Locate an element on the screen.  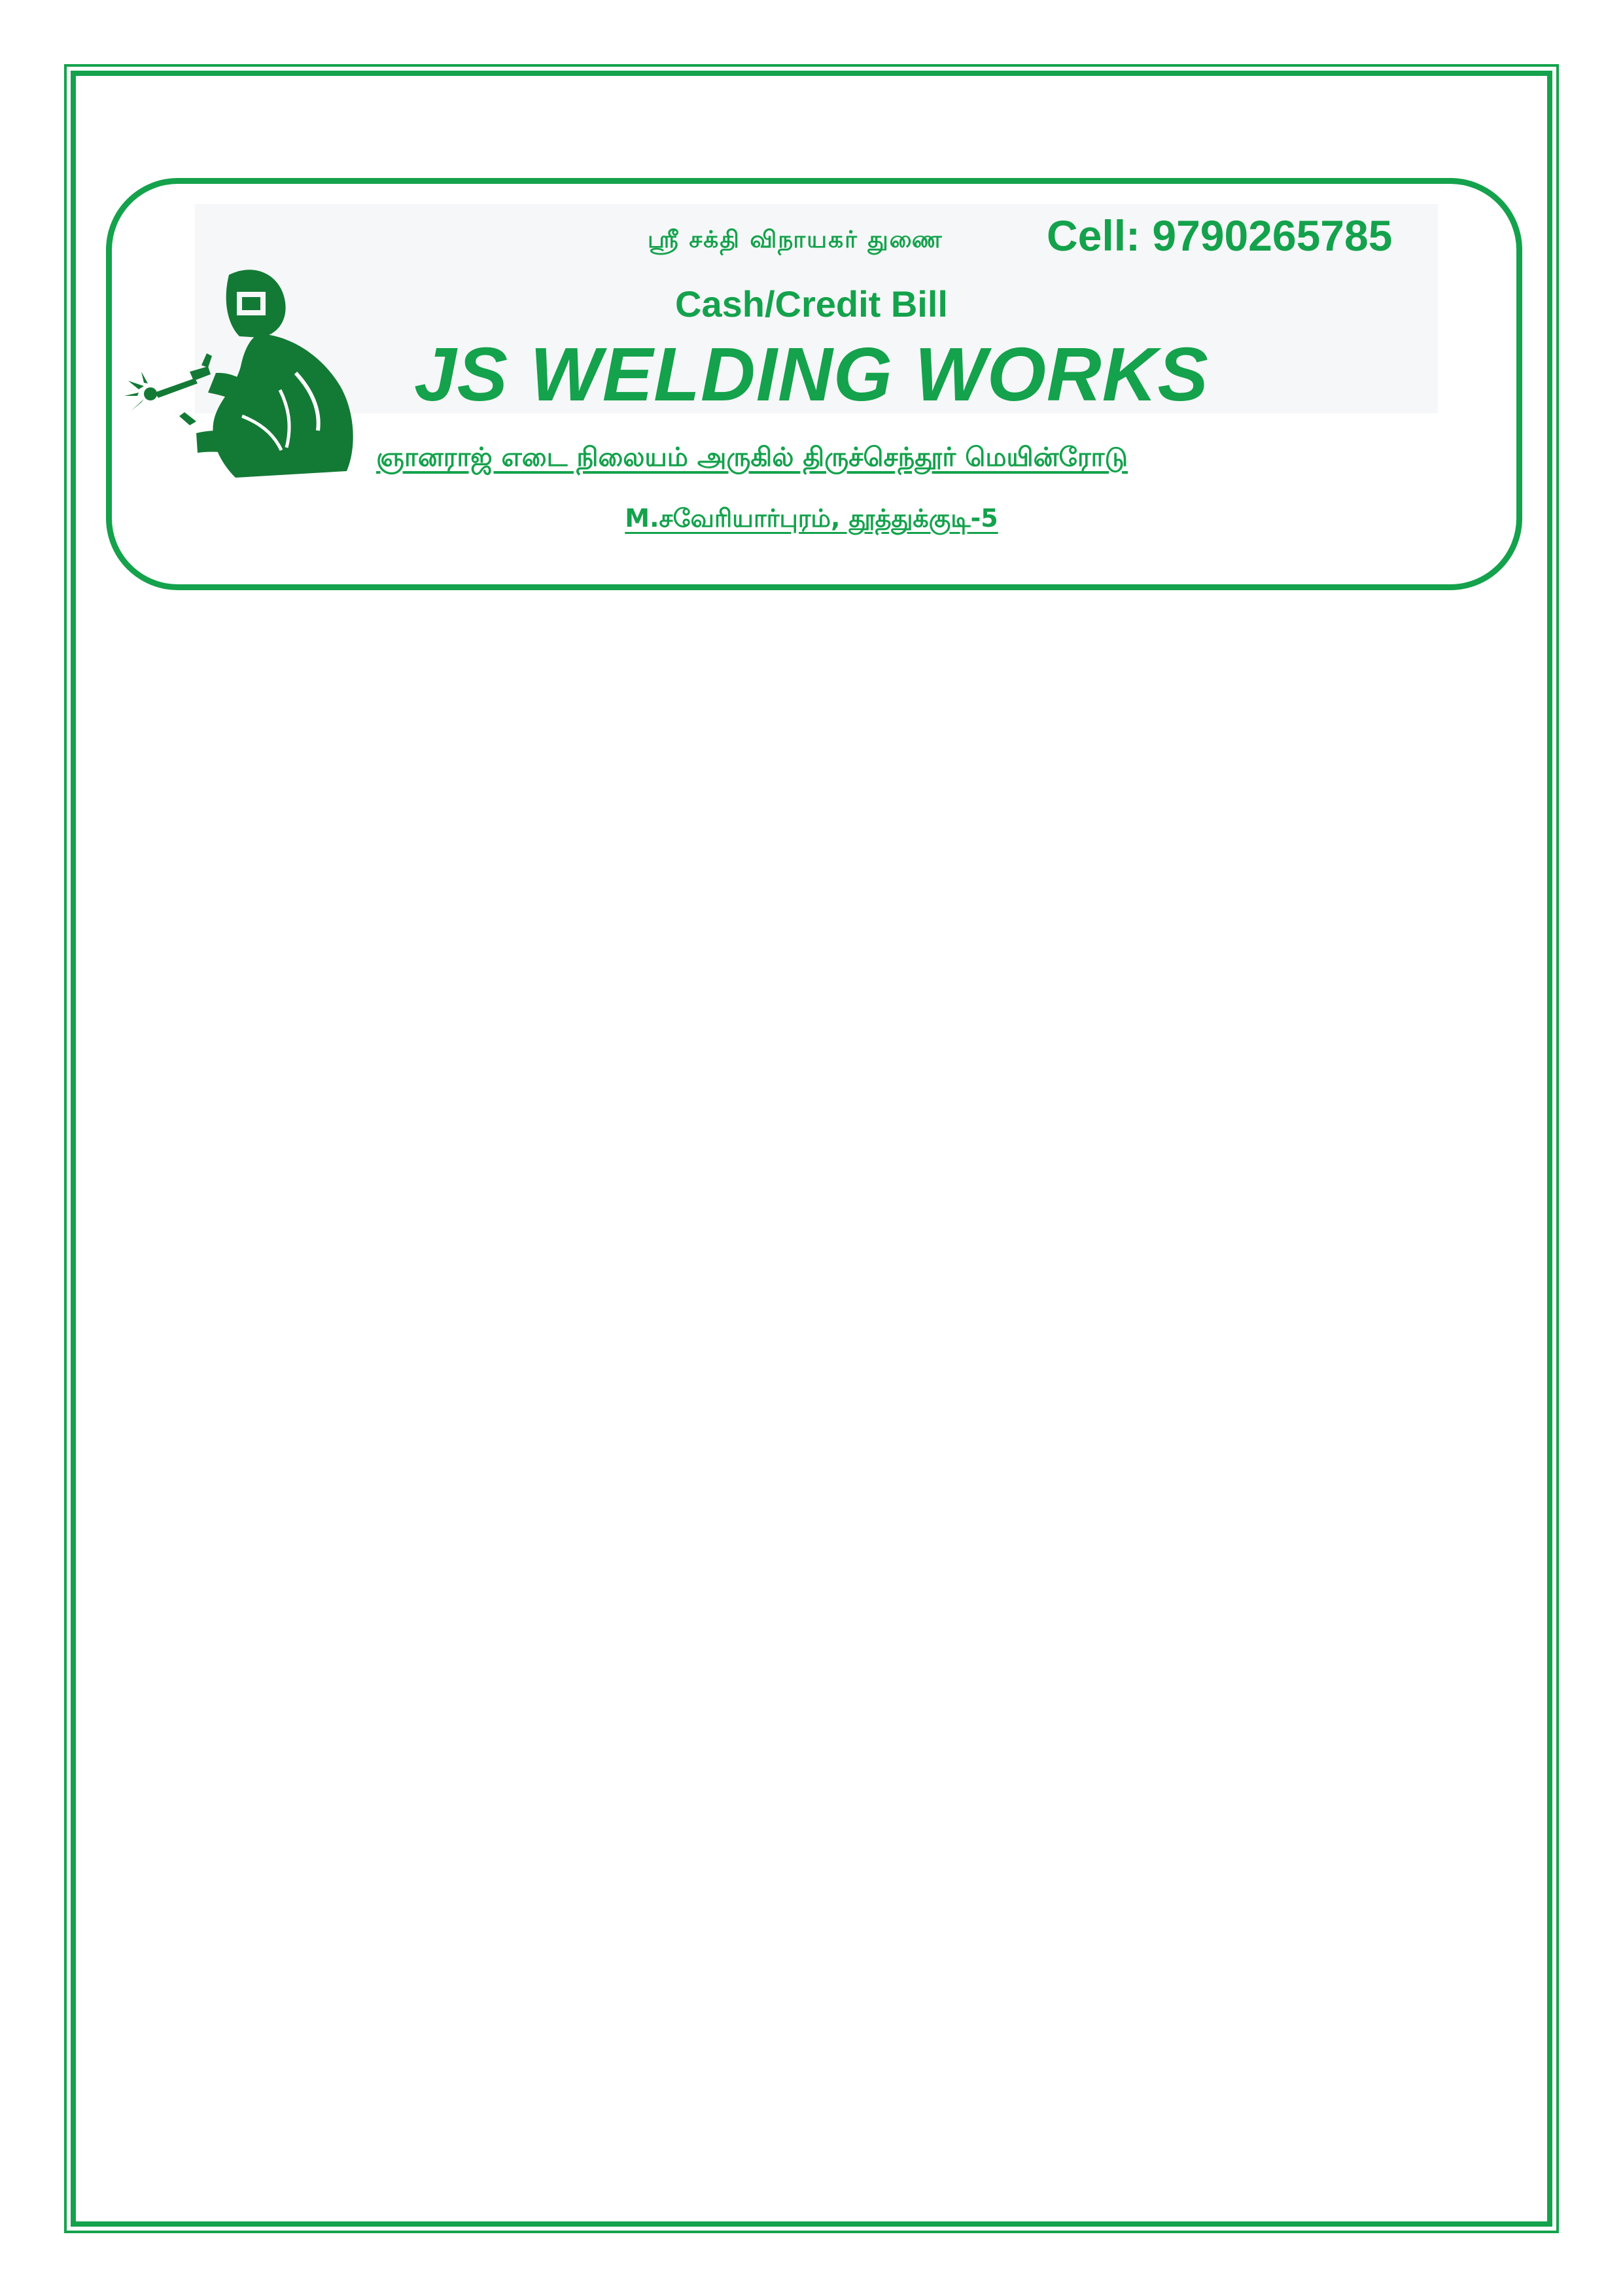
bill-type-label: Cash/Credit Bill is located at coordinates (812, 304).